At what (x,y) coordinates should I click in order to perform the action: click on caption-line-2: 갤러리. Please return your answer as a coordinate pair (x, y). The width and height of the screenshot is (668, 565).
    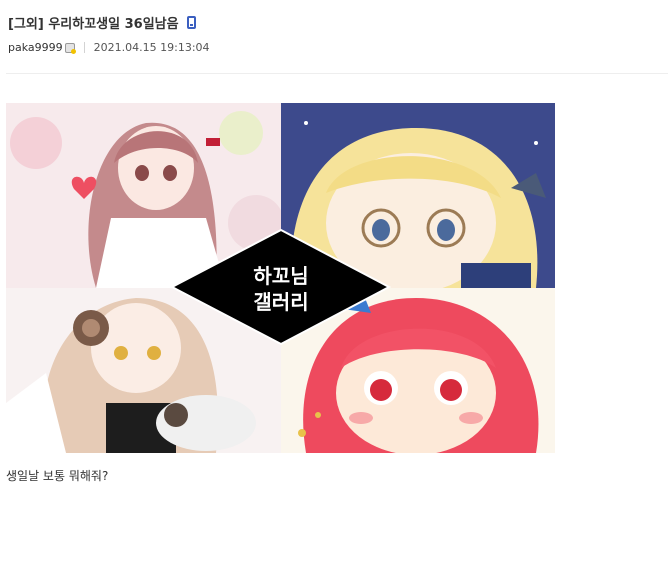
    Looking at the image, I should click on (280, 302).